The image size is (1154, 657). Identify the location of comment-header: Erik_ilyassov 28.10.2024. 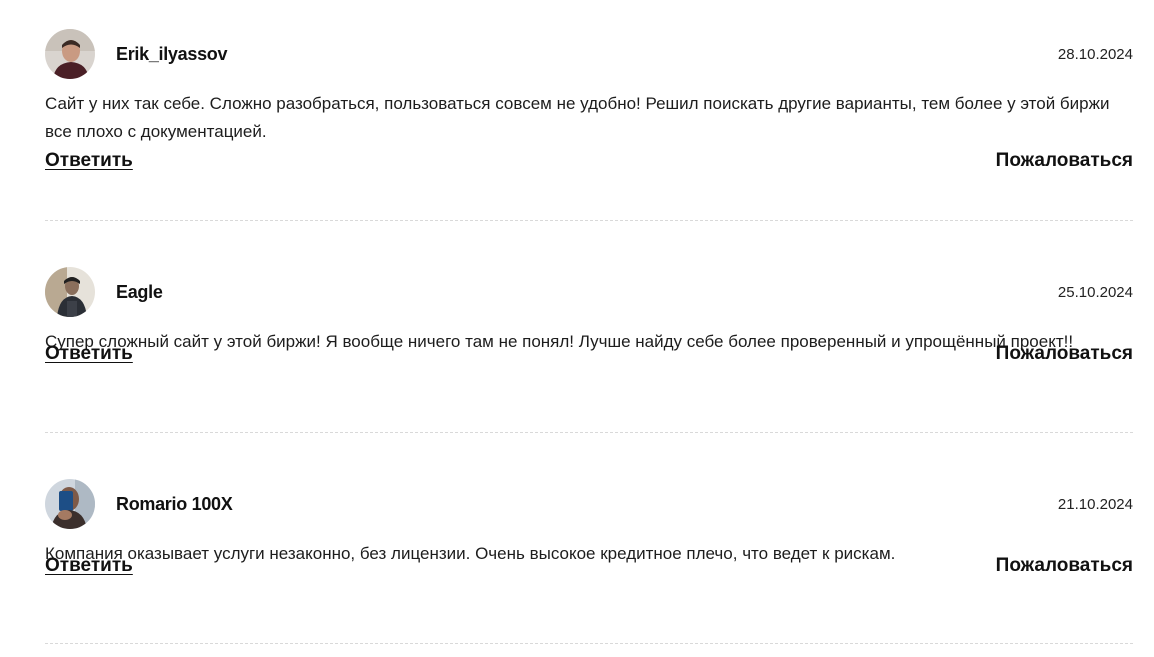
(589, 54).